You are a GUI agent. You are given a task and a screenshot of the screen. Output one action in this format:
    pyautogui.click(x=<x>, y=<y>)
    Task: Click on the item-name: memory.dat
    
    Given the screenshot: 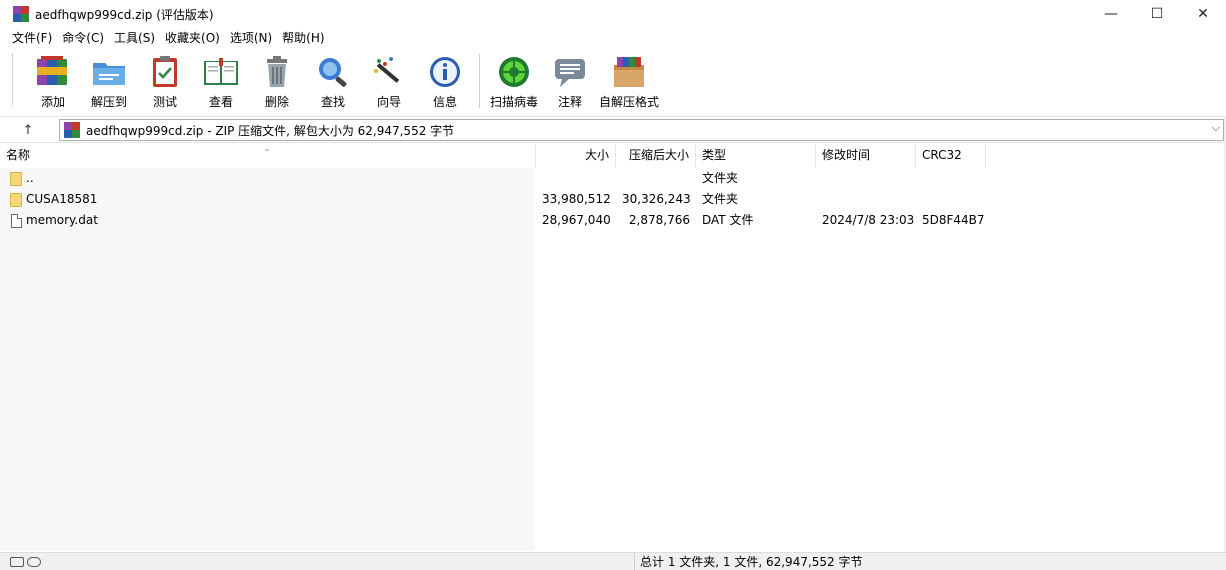 What is the action you would take?
    pyautogui.click(x=62, y=220)
    